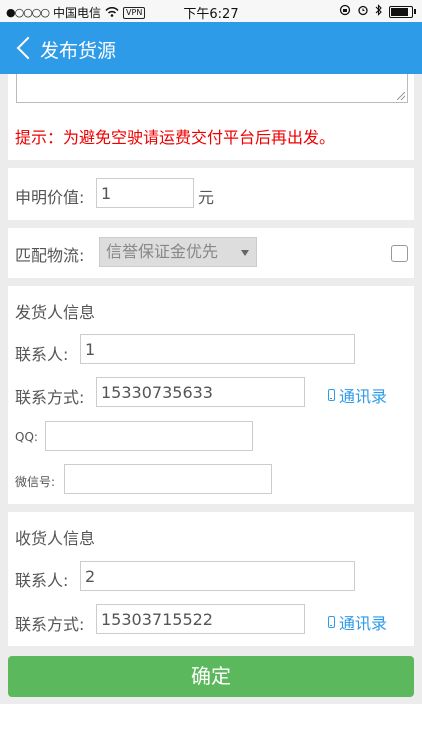 Image resolution: width=422 pixels, height=750 pixels. I want to click on sender-qq-input, so click(149, 436).